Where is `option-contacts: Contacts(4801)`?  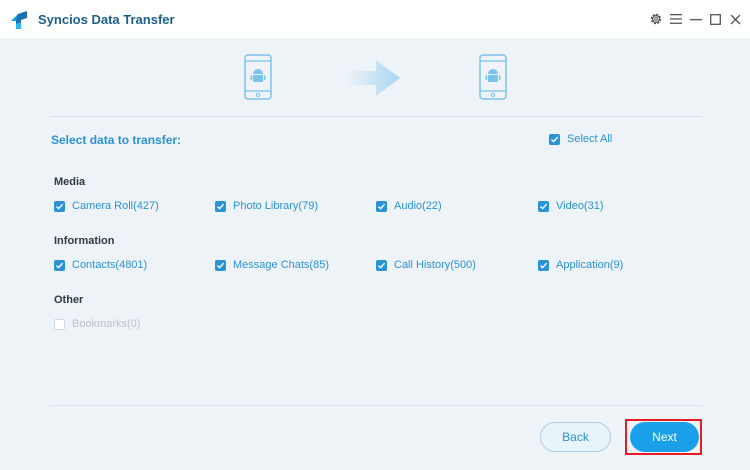 option-contacts: Contacts(4801) is located at coordinates (100, 265).